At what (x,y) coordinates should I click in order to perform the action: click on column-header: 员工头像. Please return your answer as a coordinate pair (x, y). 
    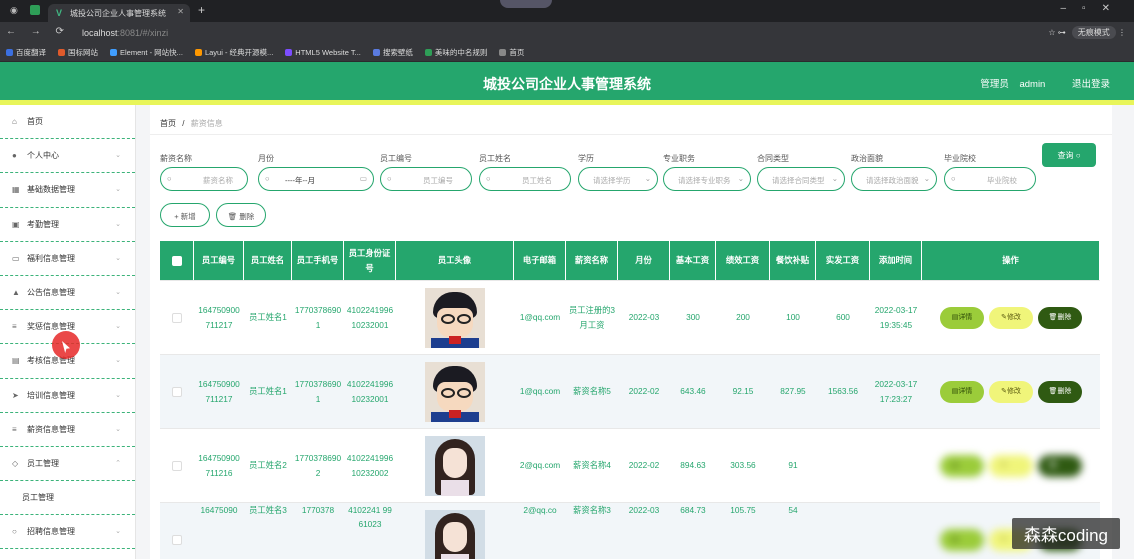
    Looking at the image, I should click on (455, 260).